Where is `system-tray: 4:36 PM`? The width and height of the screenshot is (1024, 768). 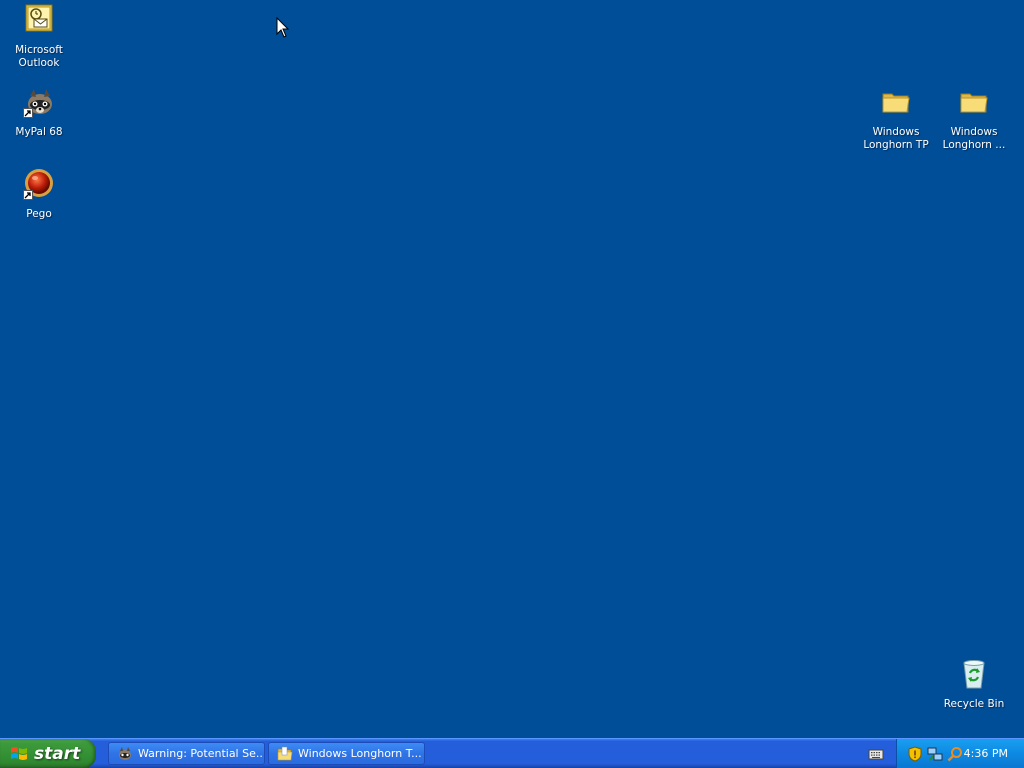 system-tray: 4:36 PM is located at coordinates (960, 753).